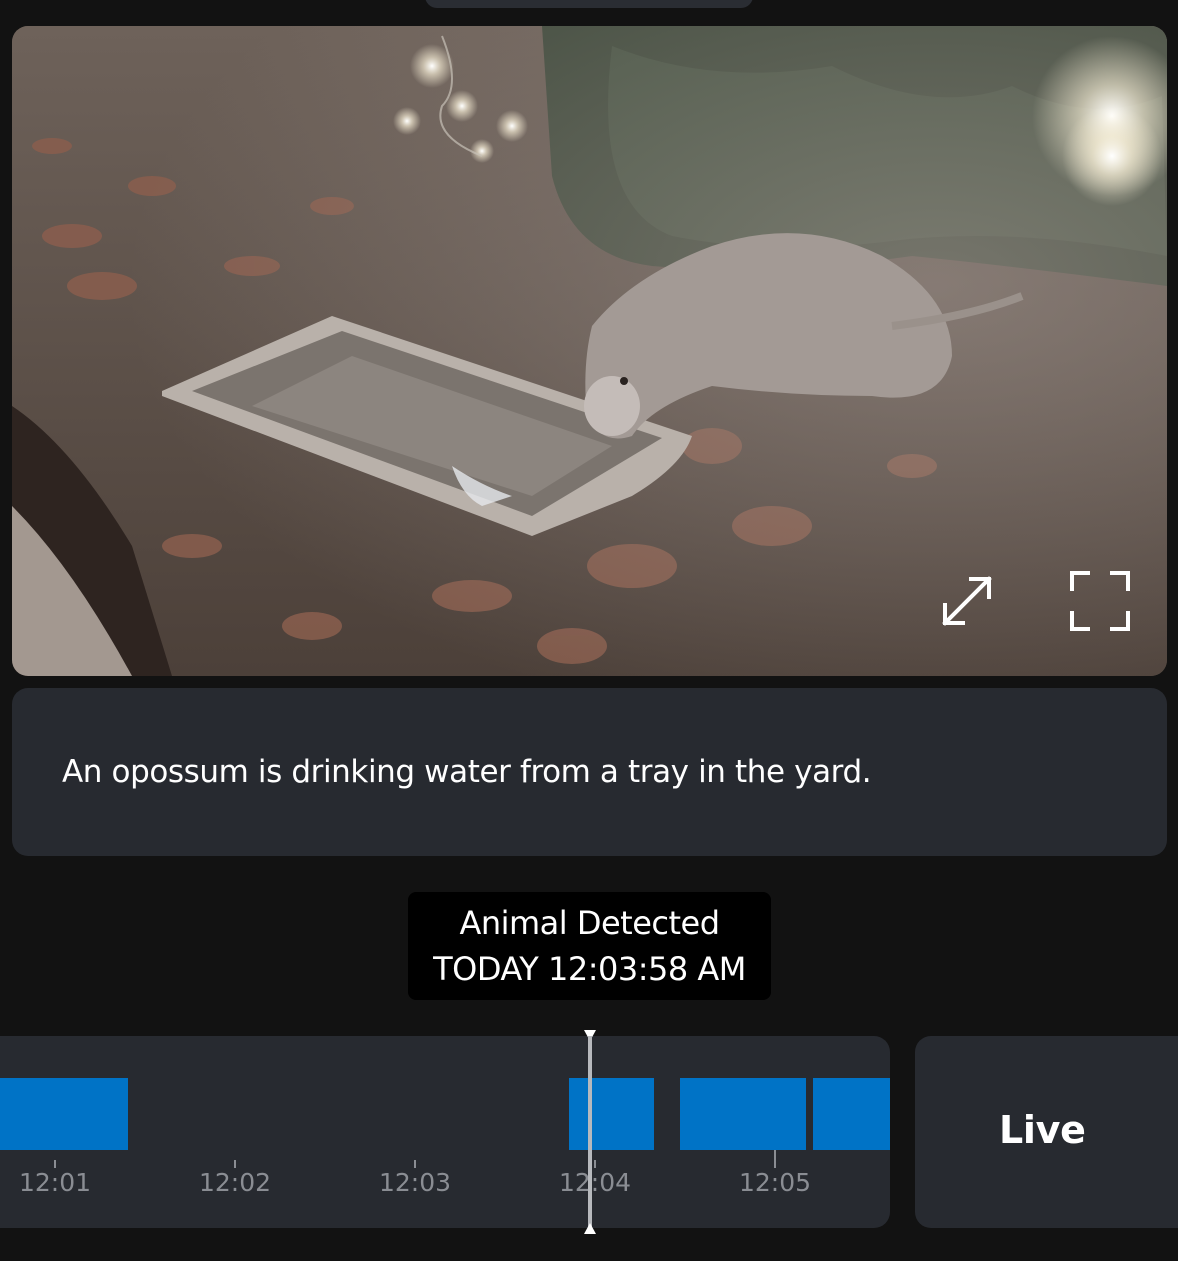 The width and height of the screenshot is (1178, 1261). I want to click on timeline-tick-label: 12:02, so click(235, 1182).